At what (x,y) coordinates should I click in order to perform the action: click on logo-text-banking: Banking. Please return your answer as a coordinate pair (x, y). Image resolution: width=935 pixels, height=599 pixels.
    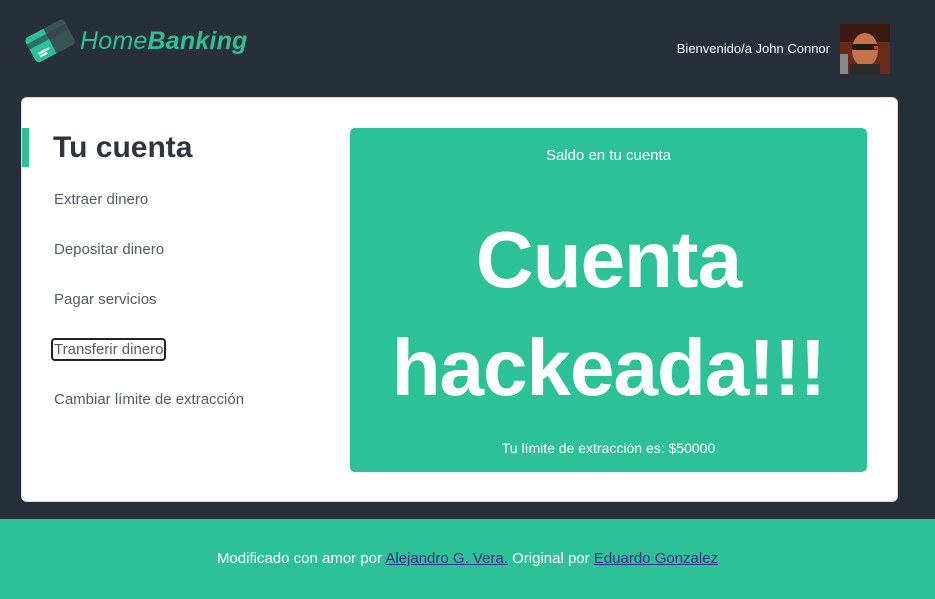
    Looking at the image, I should click on (197, 40).